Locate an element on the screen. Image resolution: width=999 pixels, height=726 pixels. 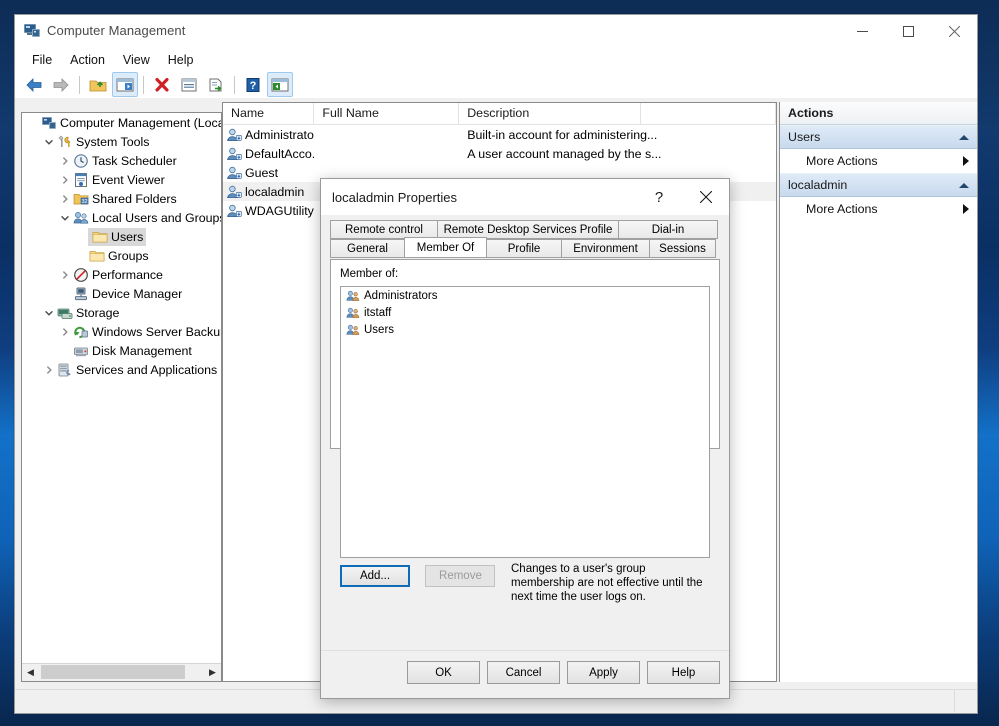
dialog-footer-buttons: OK Cancel Apply Help is located at coordinates (563, 672).